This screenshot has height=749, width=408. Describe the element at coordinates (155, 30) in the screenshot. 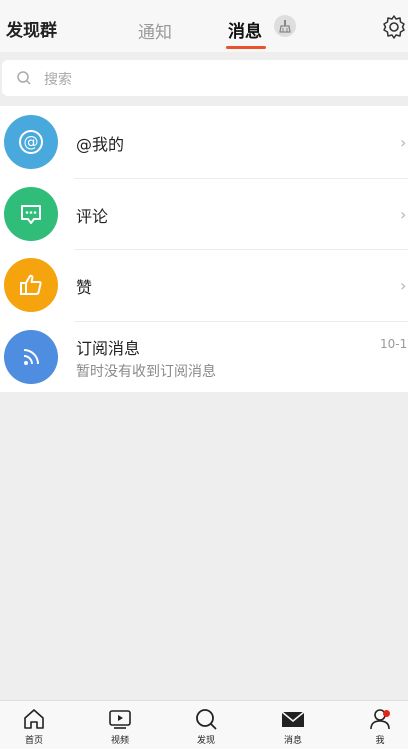

I see `tab-notifications: 通知` at that location.